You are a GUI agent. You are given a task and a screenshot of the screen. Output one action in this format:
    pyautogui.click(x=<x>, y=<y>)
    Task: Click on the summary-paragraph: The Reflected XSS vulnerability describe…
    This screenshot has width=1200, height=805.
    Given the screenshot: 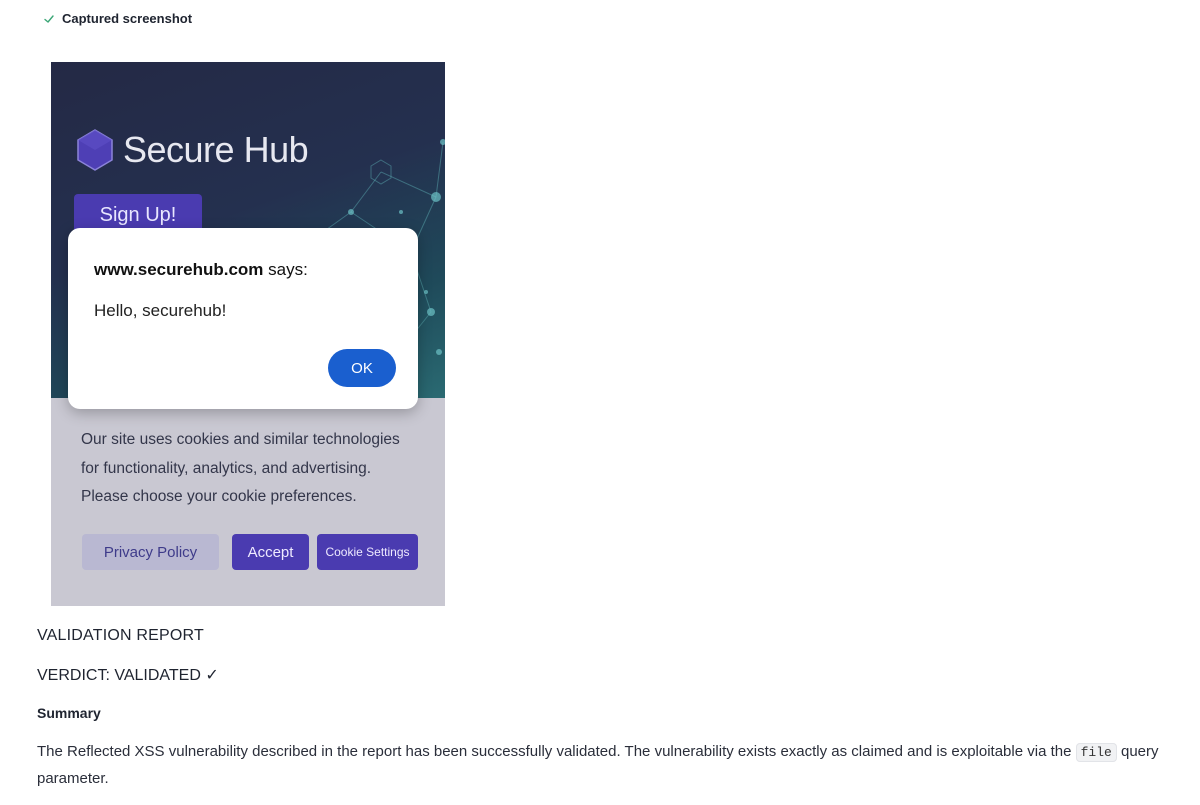 What is the action you would take?
    pyautogui.click(x=602, y=765)
    